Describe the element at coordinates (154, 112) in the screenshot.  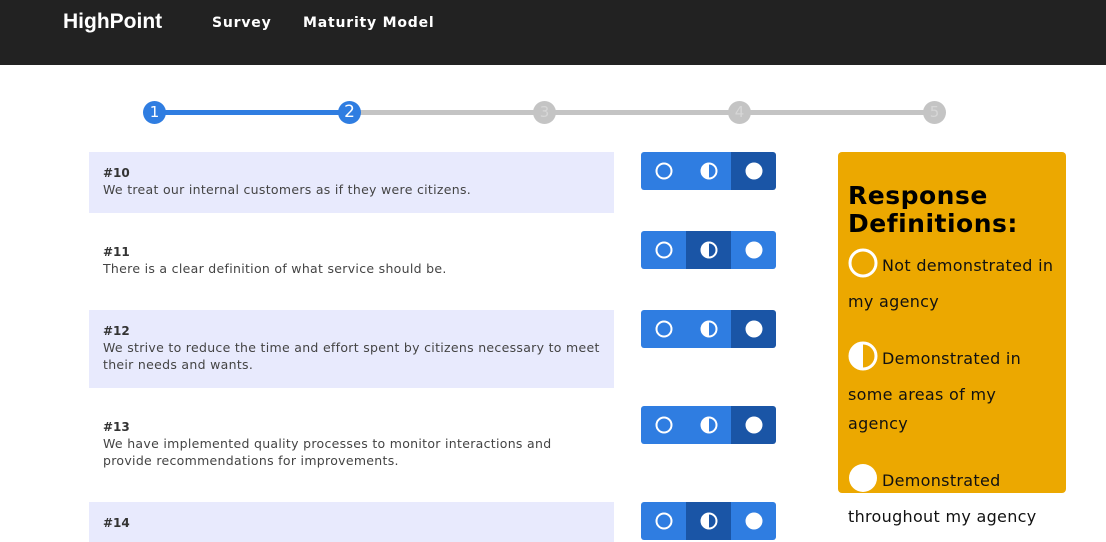
I see `step-1: 1` at that location.